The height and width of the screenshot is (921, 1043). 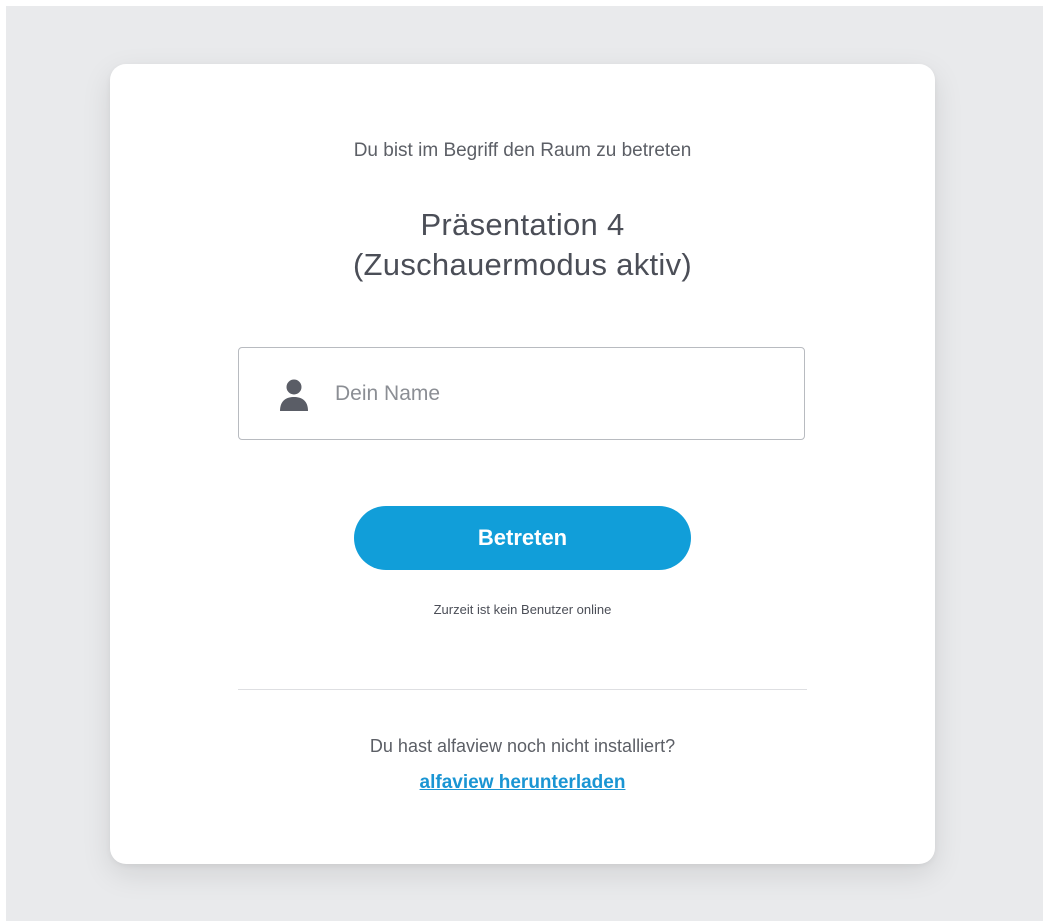 I want to click on name-input, so click(x=560, y=393).